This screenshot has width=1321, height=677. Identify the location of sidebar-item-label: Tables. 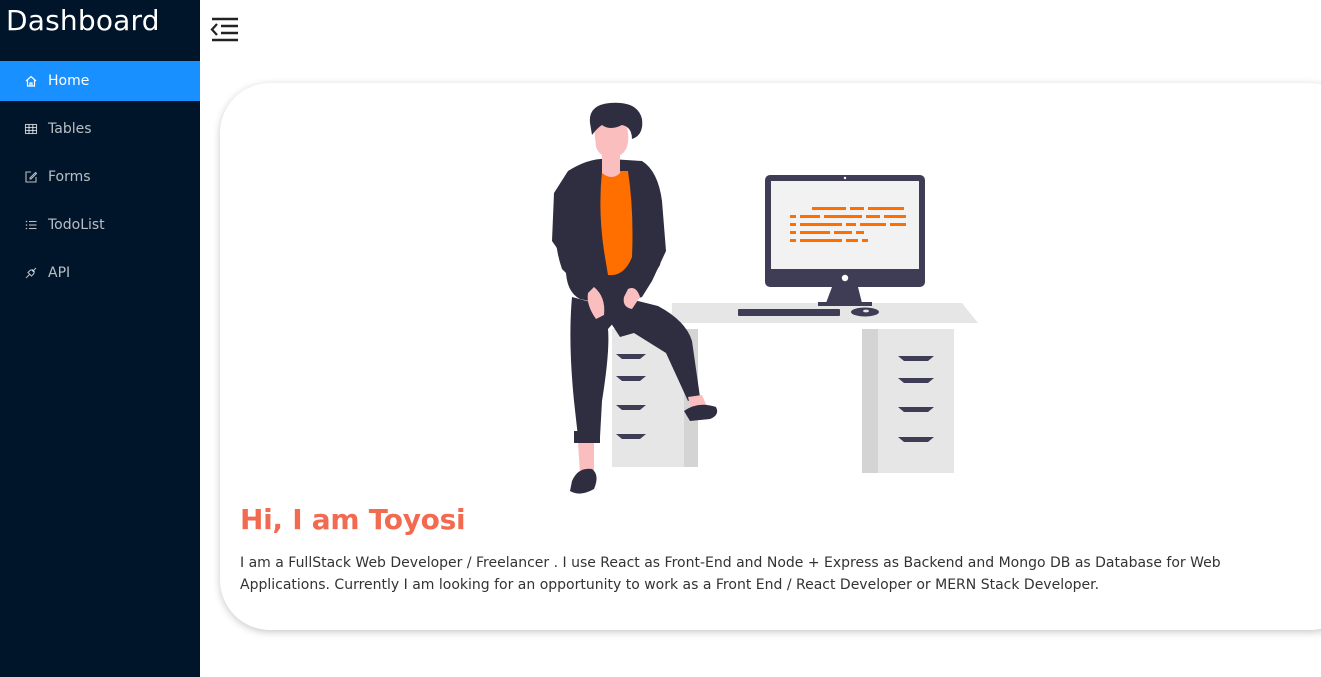
(70, 129).